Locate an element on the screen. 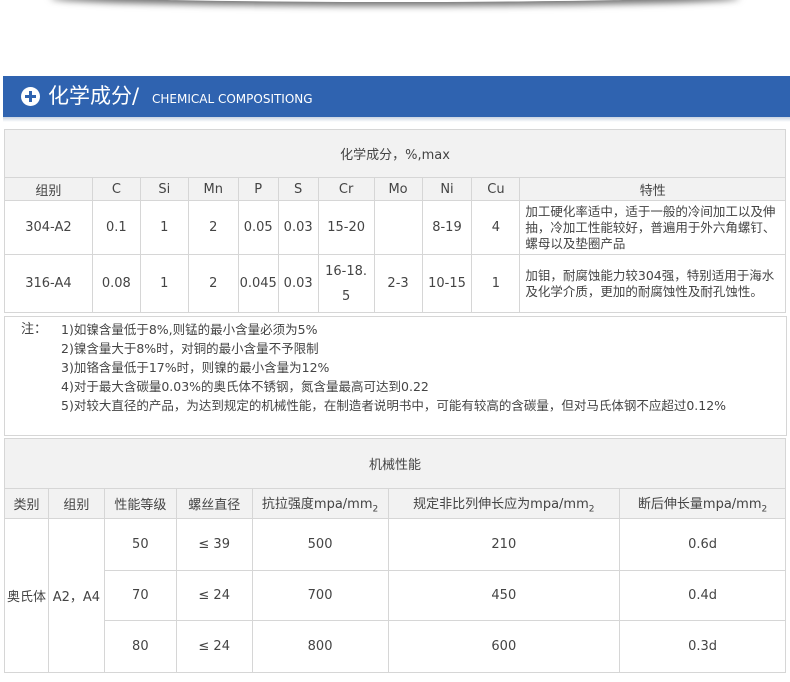  header-diameter: 螺丝直径 is located at coordinates (214, 503).